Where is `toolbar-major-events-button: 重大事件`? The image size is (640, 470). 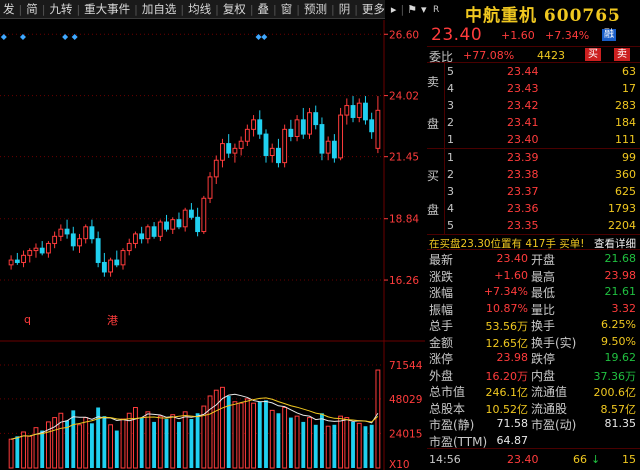
toolbar-major-events-button: 重大事件 is located at coordinates (107, 9).